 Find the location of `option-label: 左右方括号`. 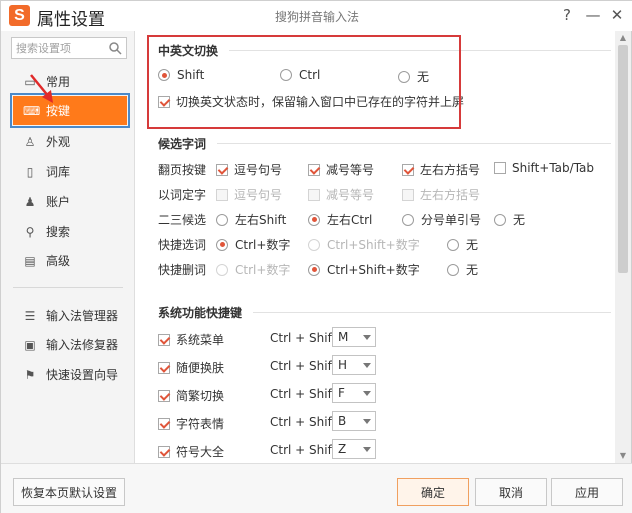

option-label: 左右方括号 is located at coordinates (450, 170).